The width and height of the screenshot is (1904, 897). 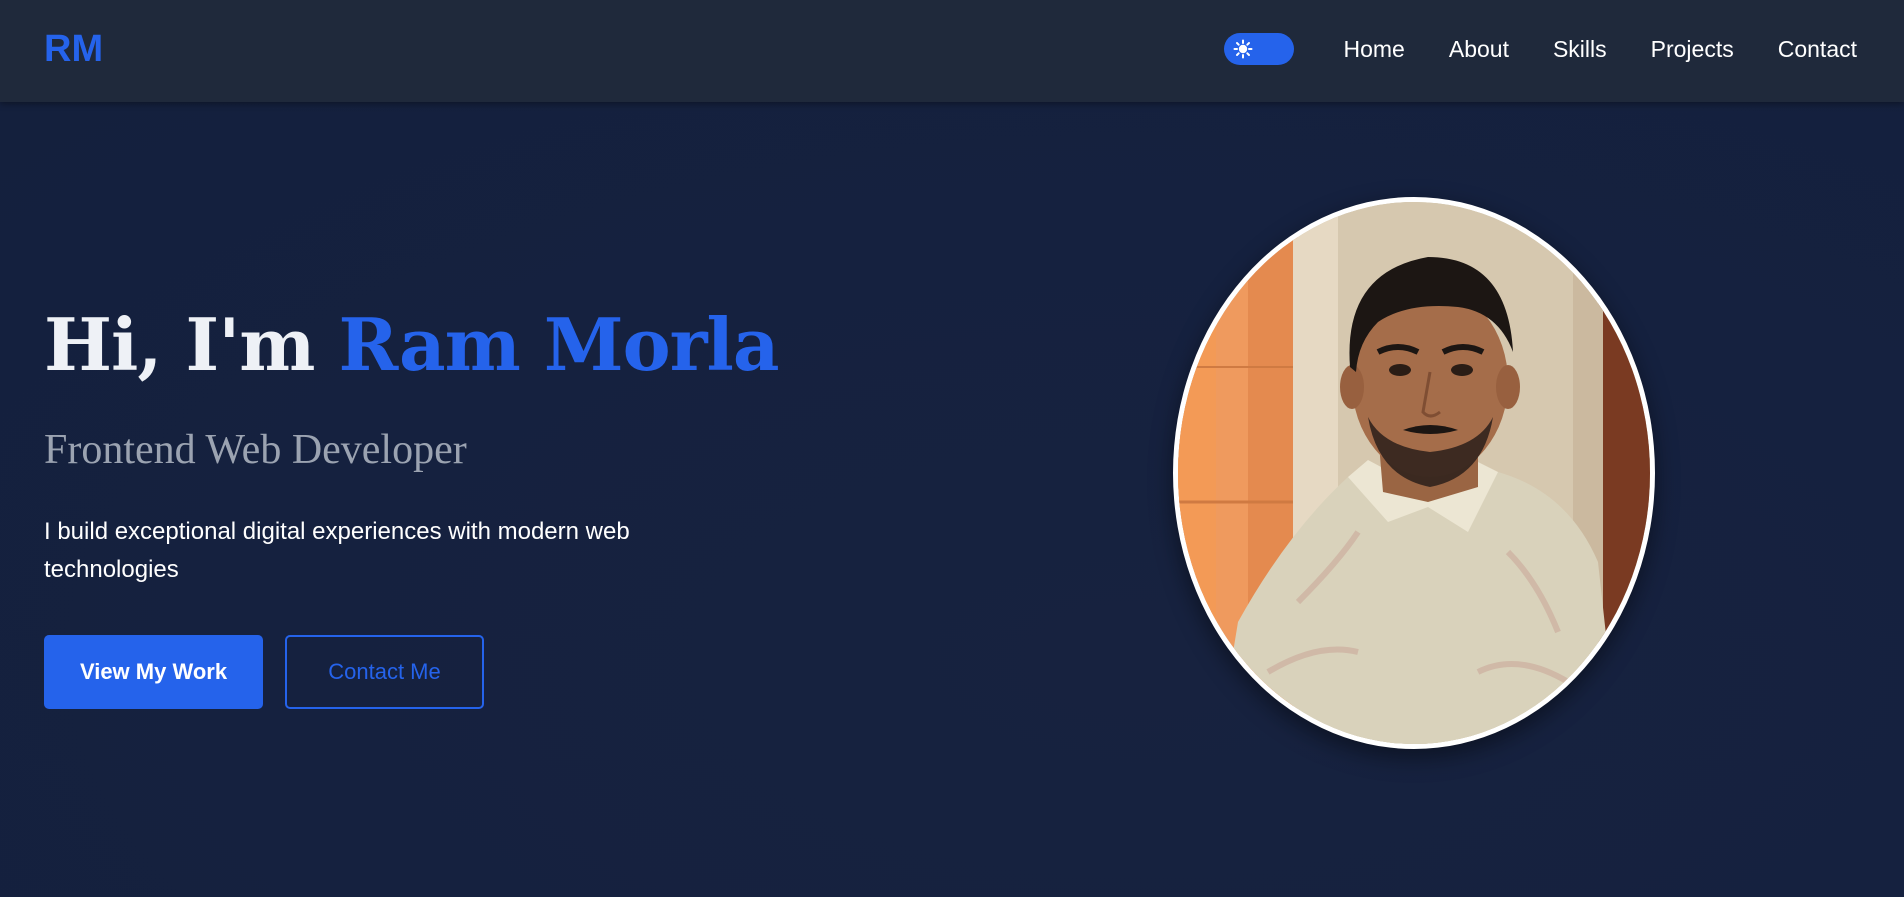 What do you see at coordinates (1692, 49) in the screenshot?
I see `nav-projects-link: Projects` at bounding box center [1692, 49].